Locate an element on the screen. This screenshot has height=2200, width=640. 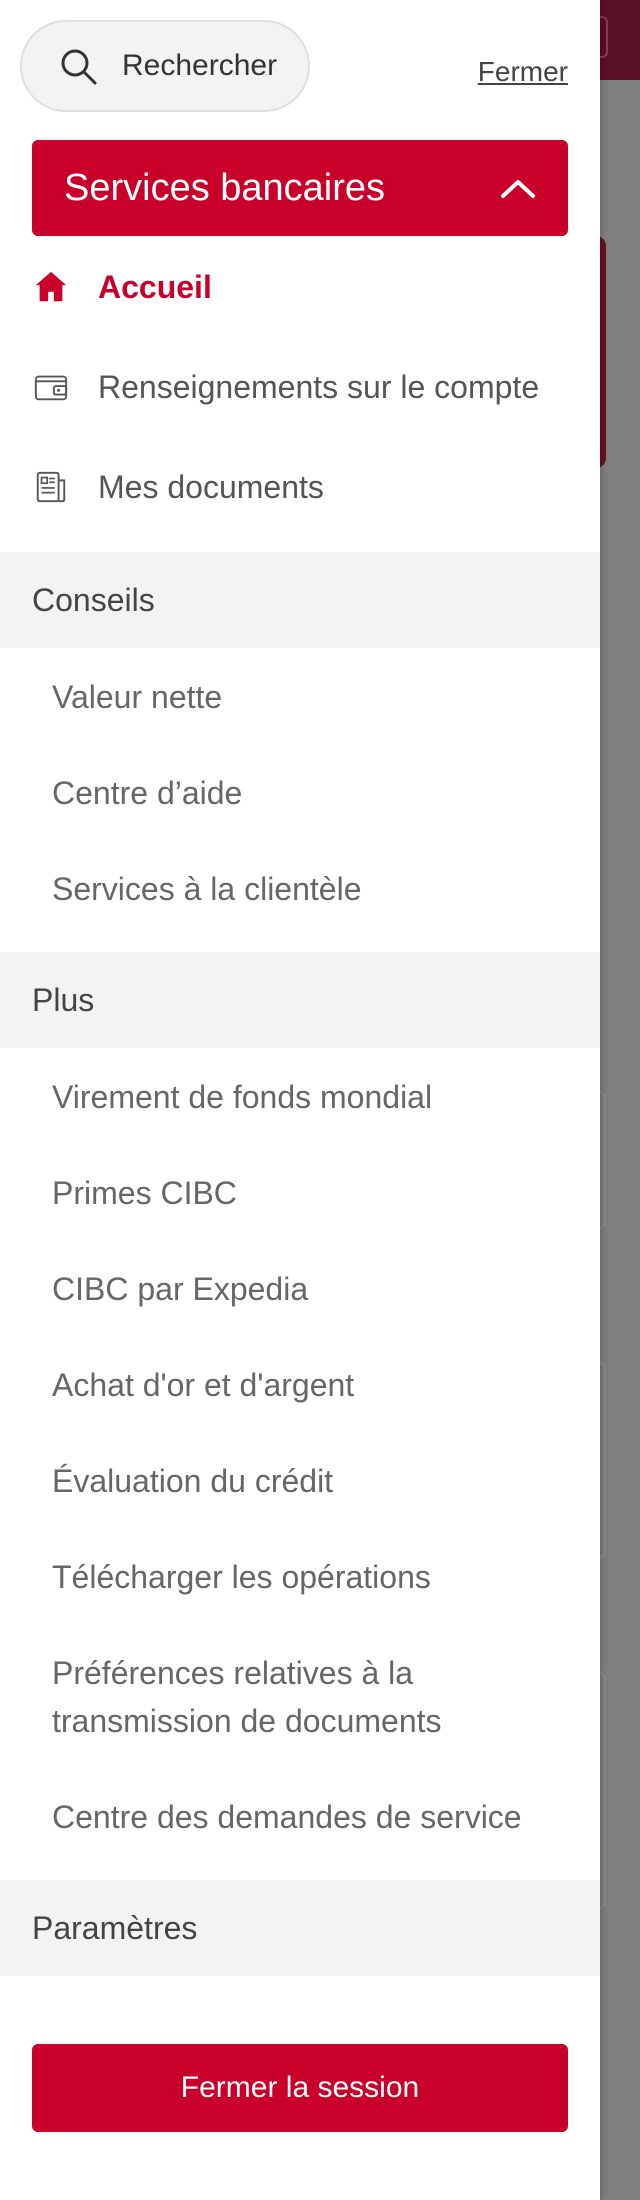
nav-item-valeur-nette: Valeur nette is located at coordinates (312, 697).